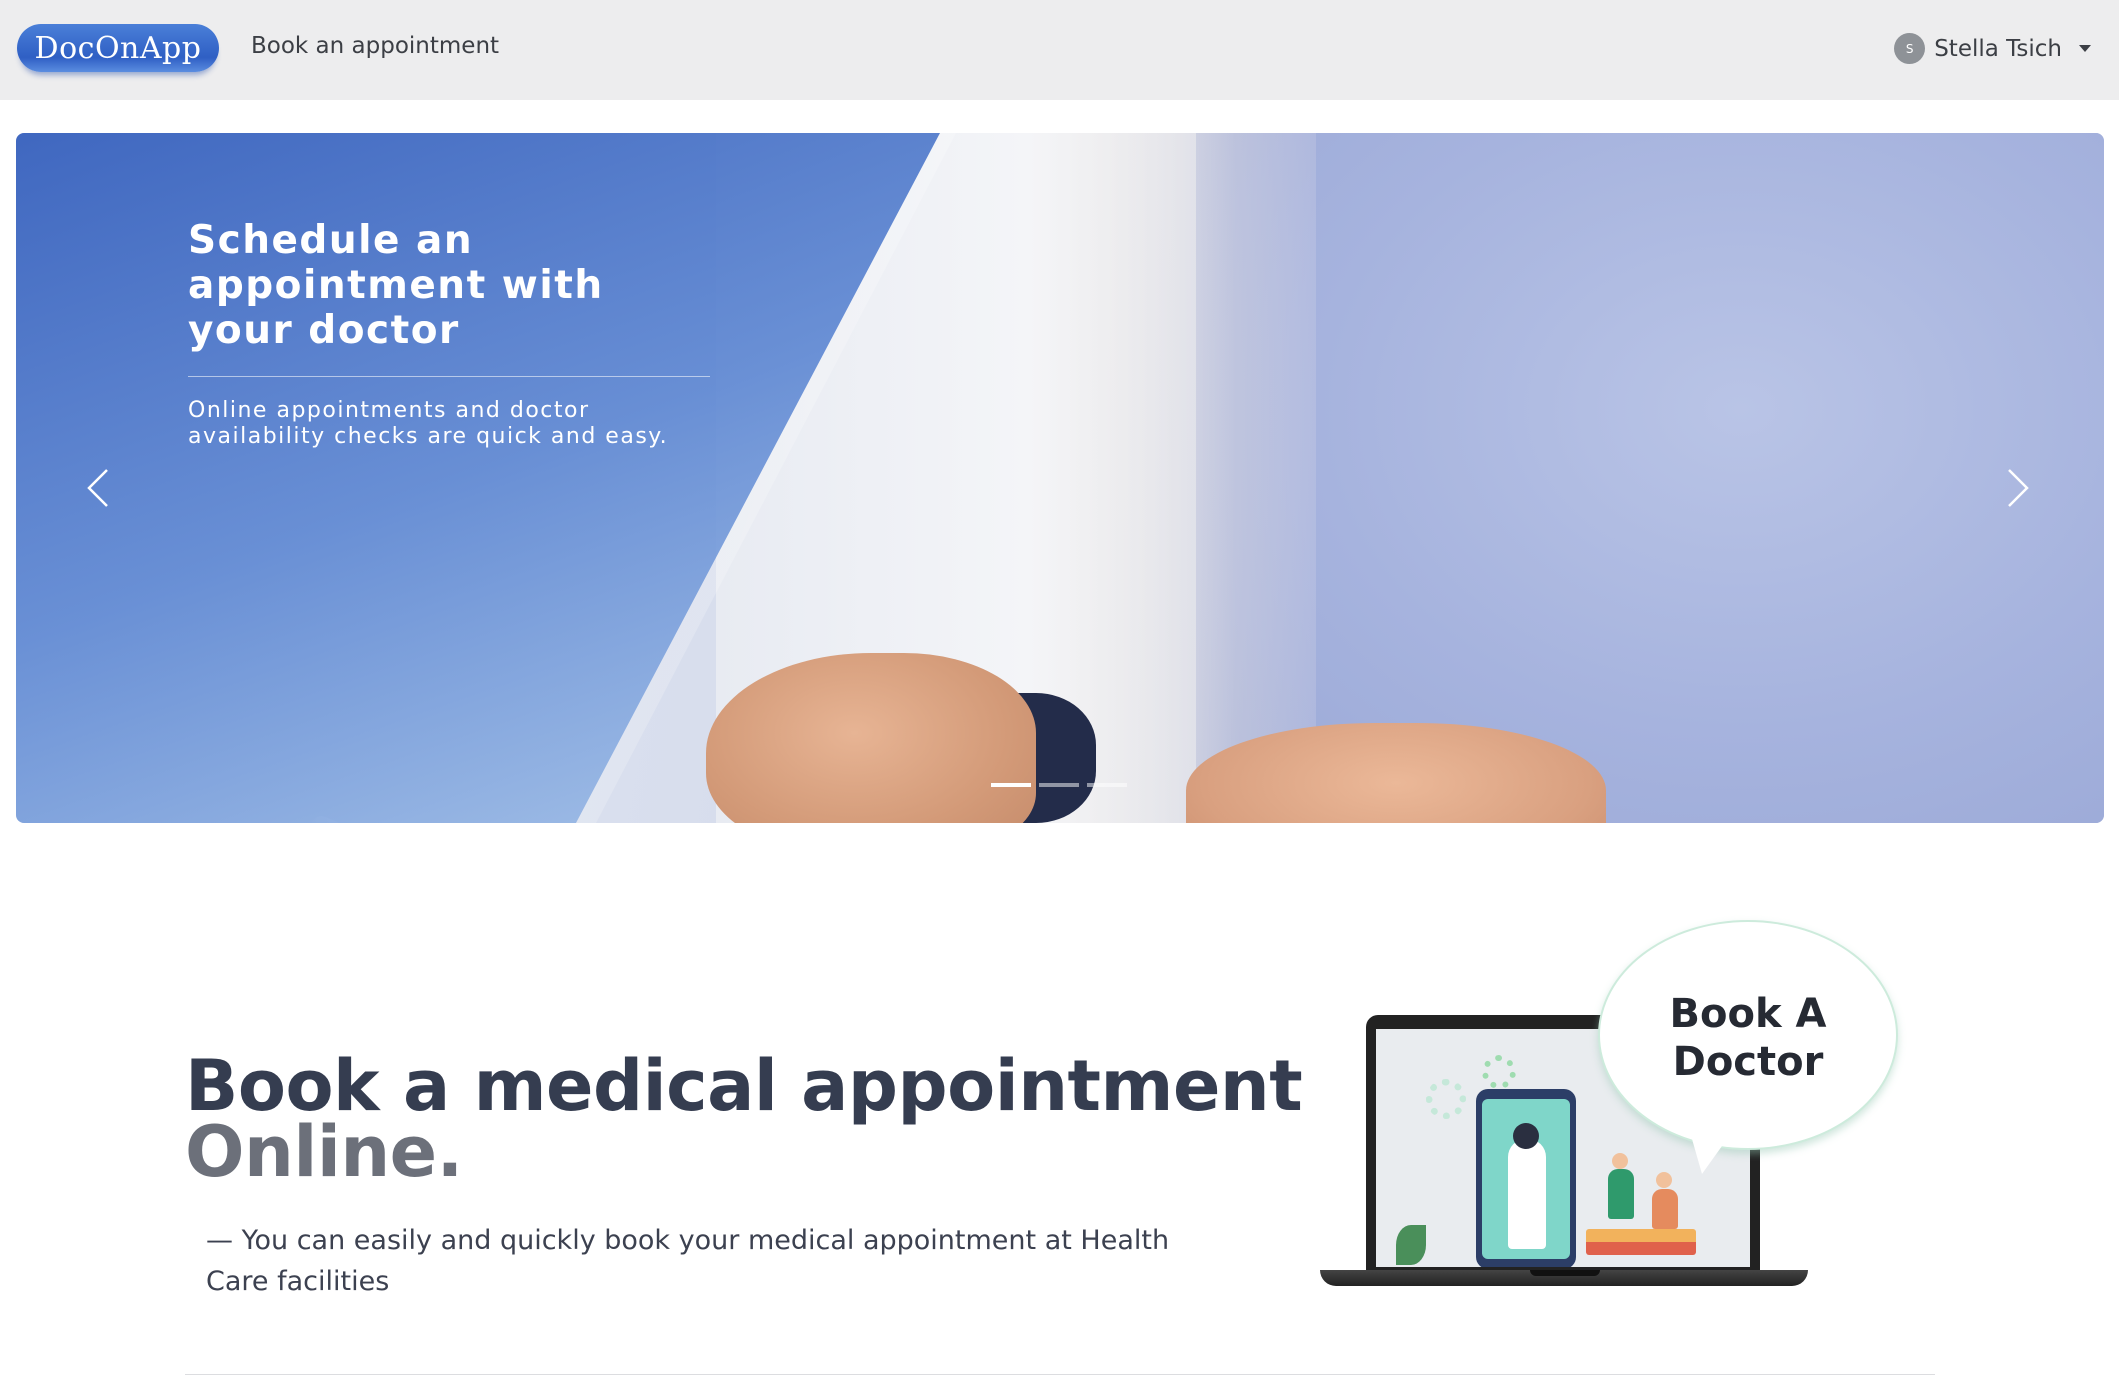 The width and height of the screenshot is (2119, 1398). I want to click on plant-icon, so click(1411, 1245).